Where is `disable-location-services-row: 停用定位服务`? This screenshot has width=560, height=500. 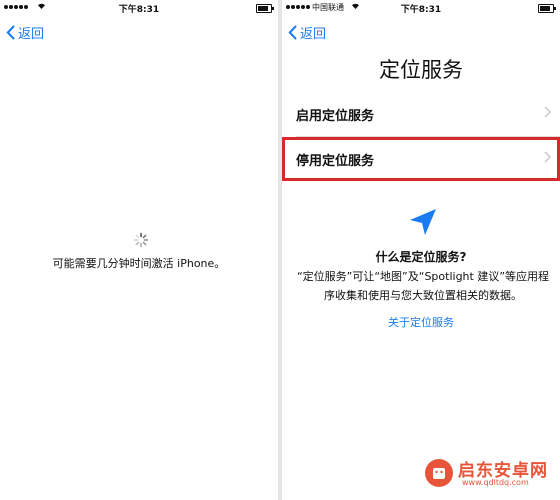
disable-location-services-row: 停用定位服务 is located at coordinates (421, 159).